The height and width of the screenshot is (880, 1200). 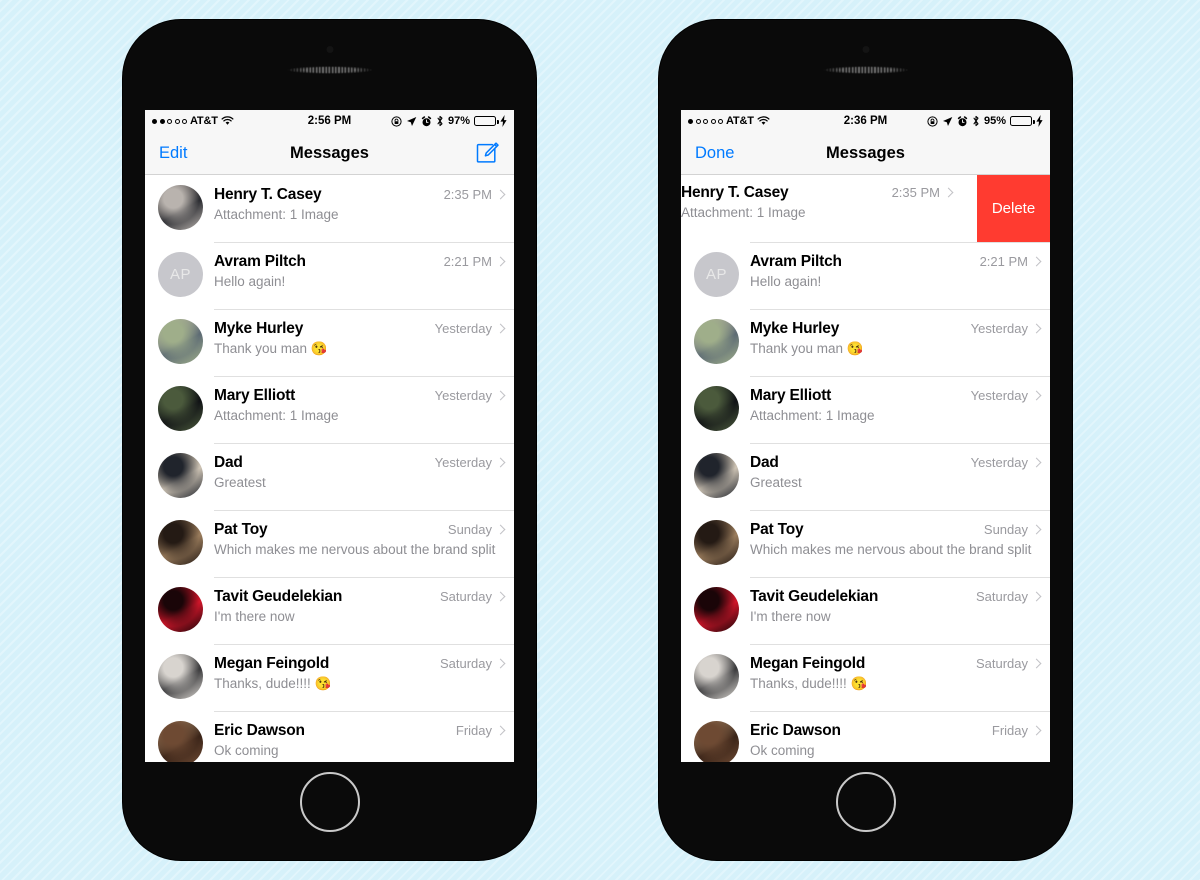 I want to click on contact-name: Dad, so click(x=228, y=462).